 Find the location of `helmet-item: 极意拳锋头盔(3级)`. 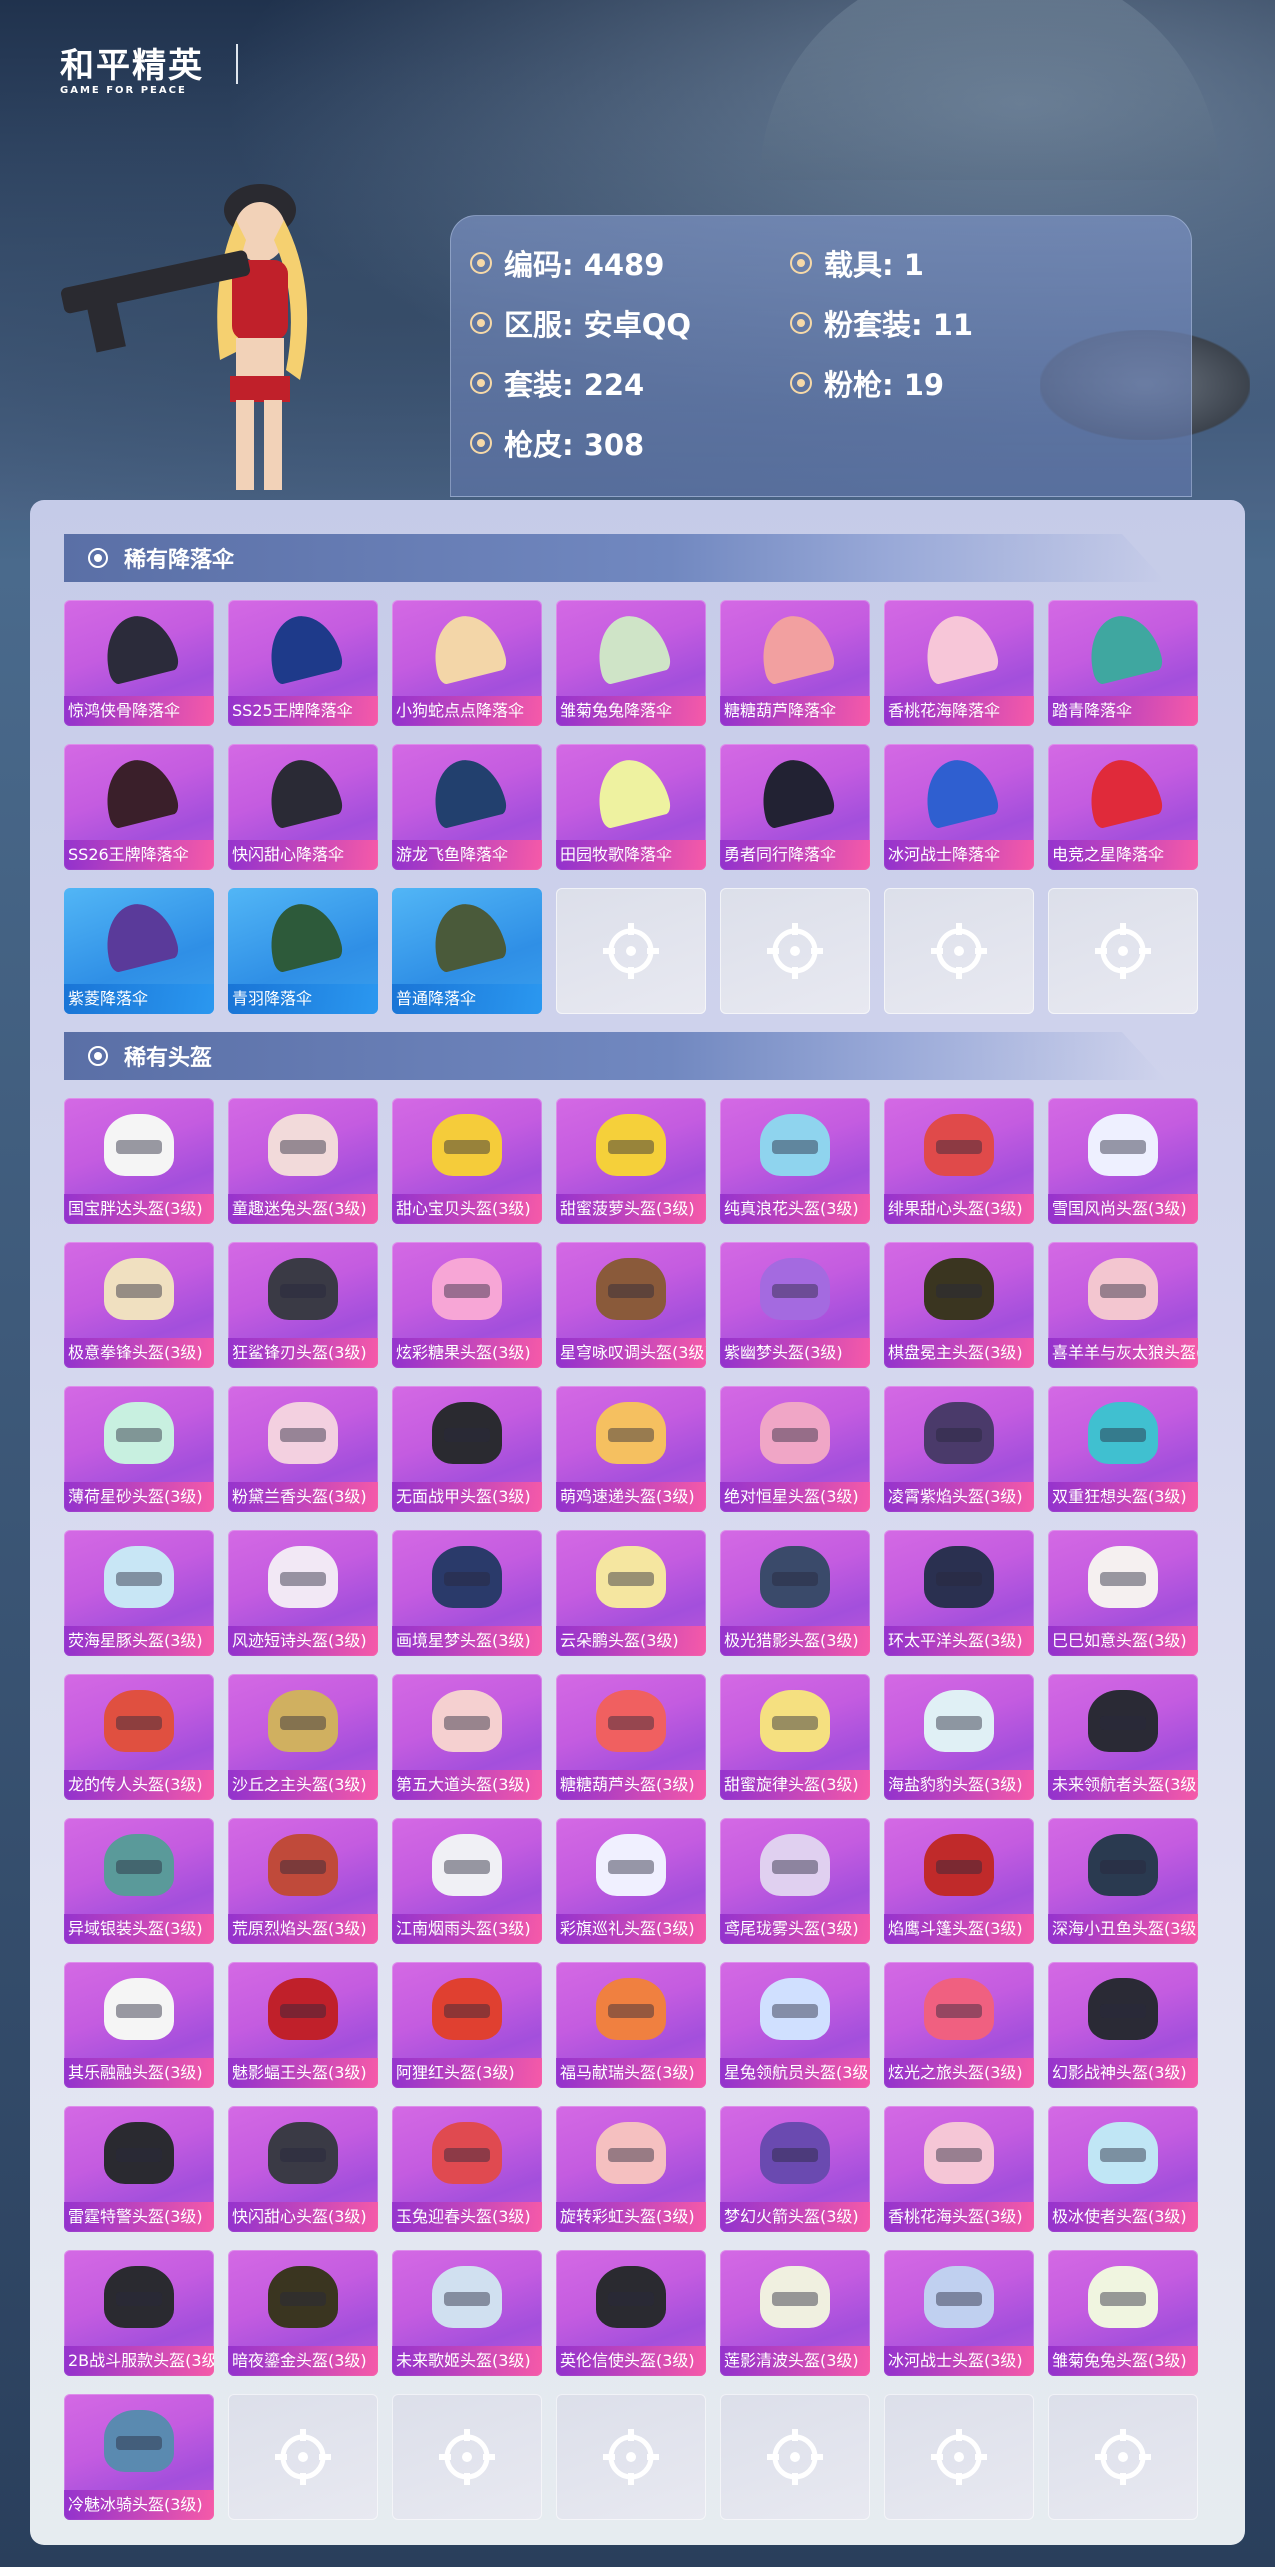

helmet-item: 极意拳锋头盔(3级) is located at coordinates (139, 1305).